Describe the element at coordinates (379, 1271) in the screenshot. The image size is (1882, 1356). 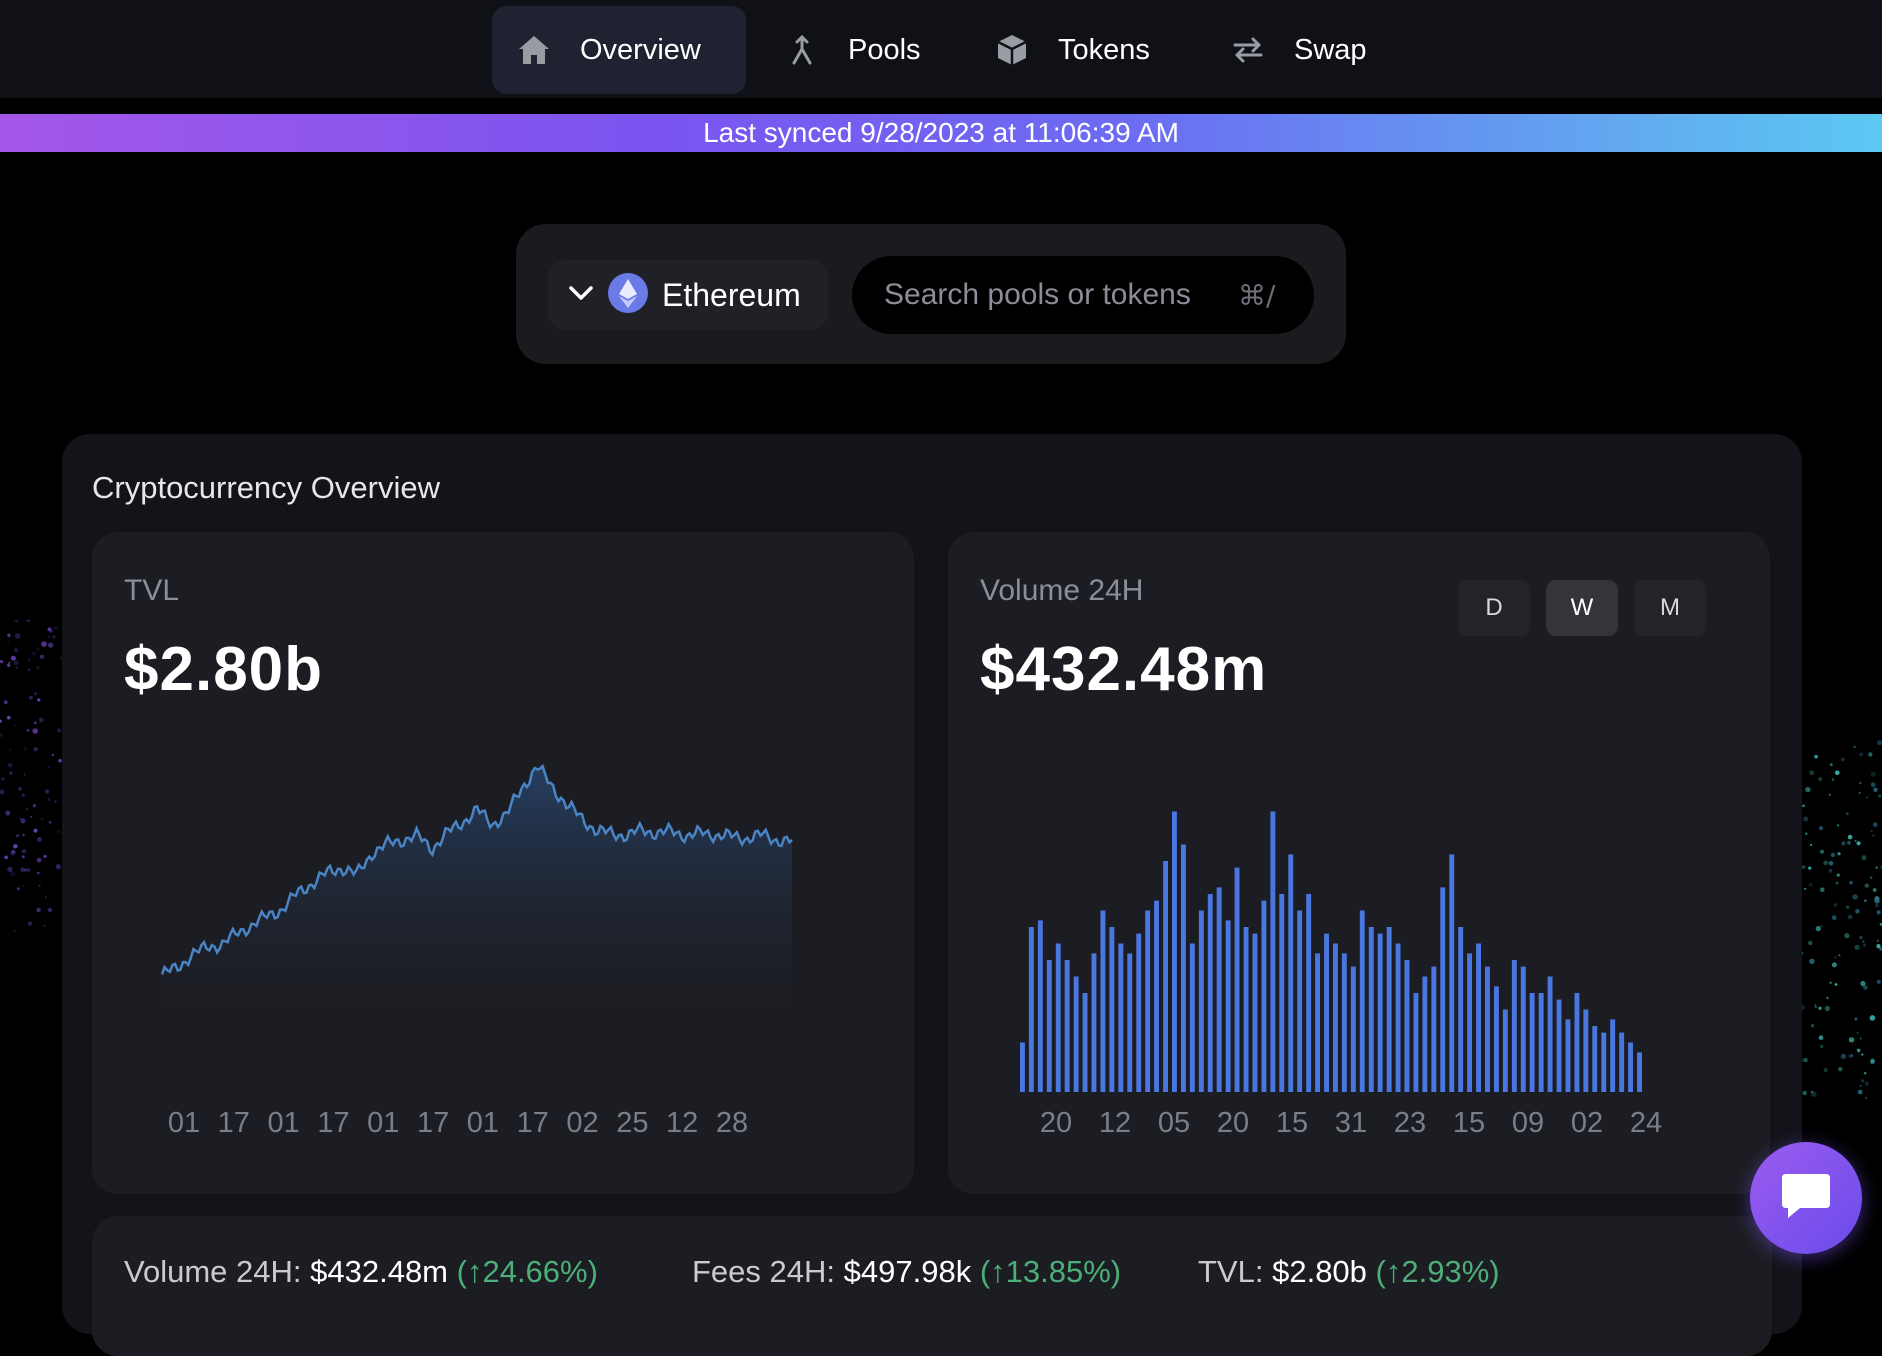
I see `stat-volume-value: $432.48m` at that location.